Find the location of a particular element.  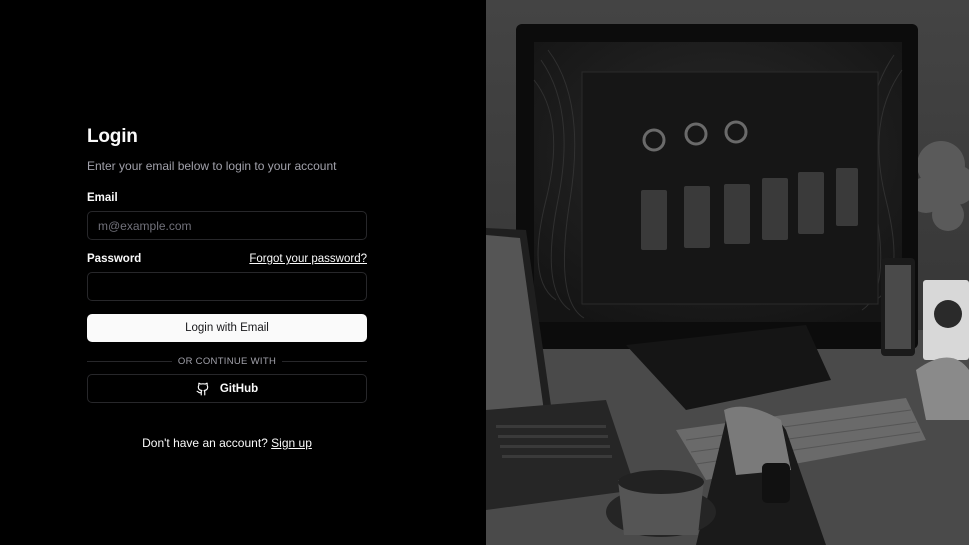

password-label-row: Password Forgot your password? is located at coordinates (227, 259).